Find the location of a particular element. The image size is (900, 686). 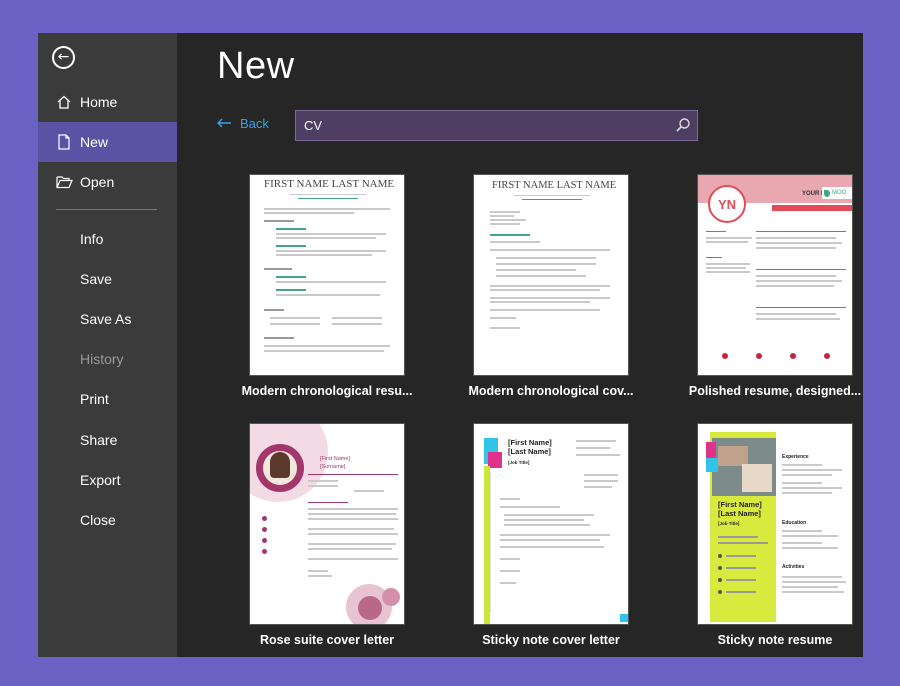

nav-open: Open is located at coordinates (107, 182).